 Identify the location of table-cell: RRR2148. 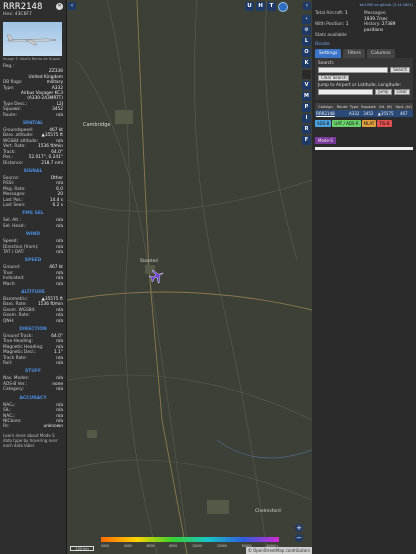
(325, 113).